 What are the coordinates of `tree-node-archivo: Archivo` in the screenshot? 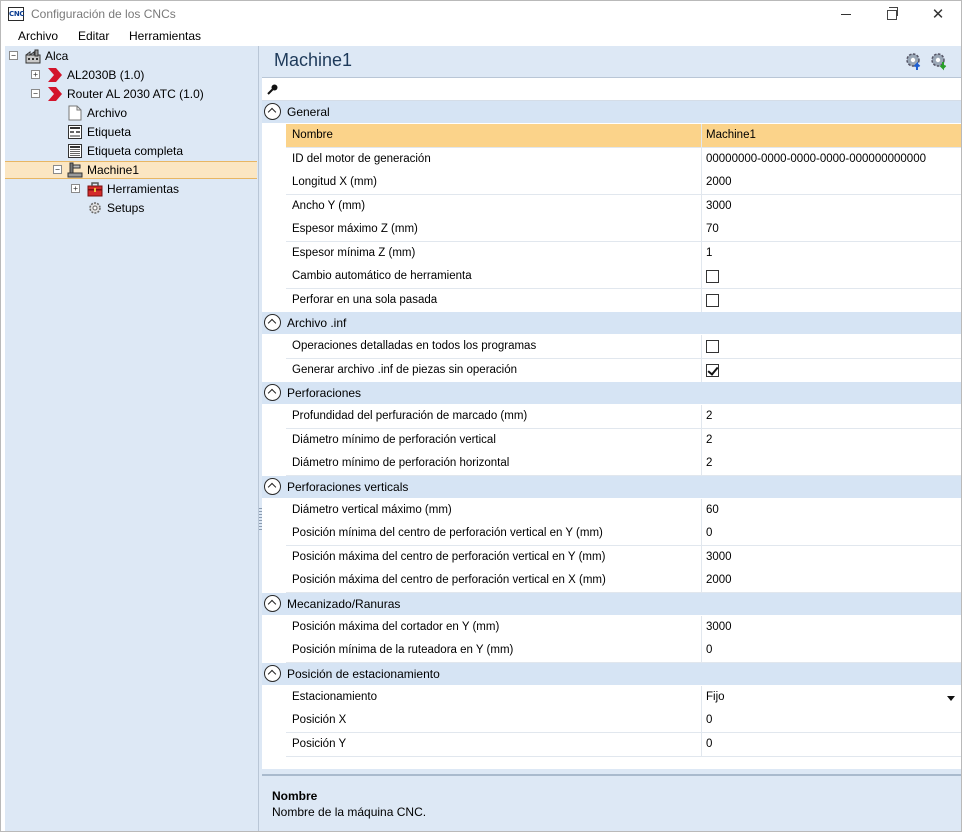 It's located at (130, 113).